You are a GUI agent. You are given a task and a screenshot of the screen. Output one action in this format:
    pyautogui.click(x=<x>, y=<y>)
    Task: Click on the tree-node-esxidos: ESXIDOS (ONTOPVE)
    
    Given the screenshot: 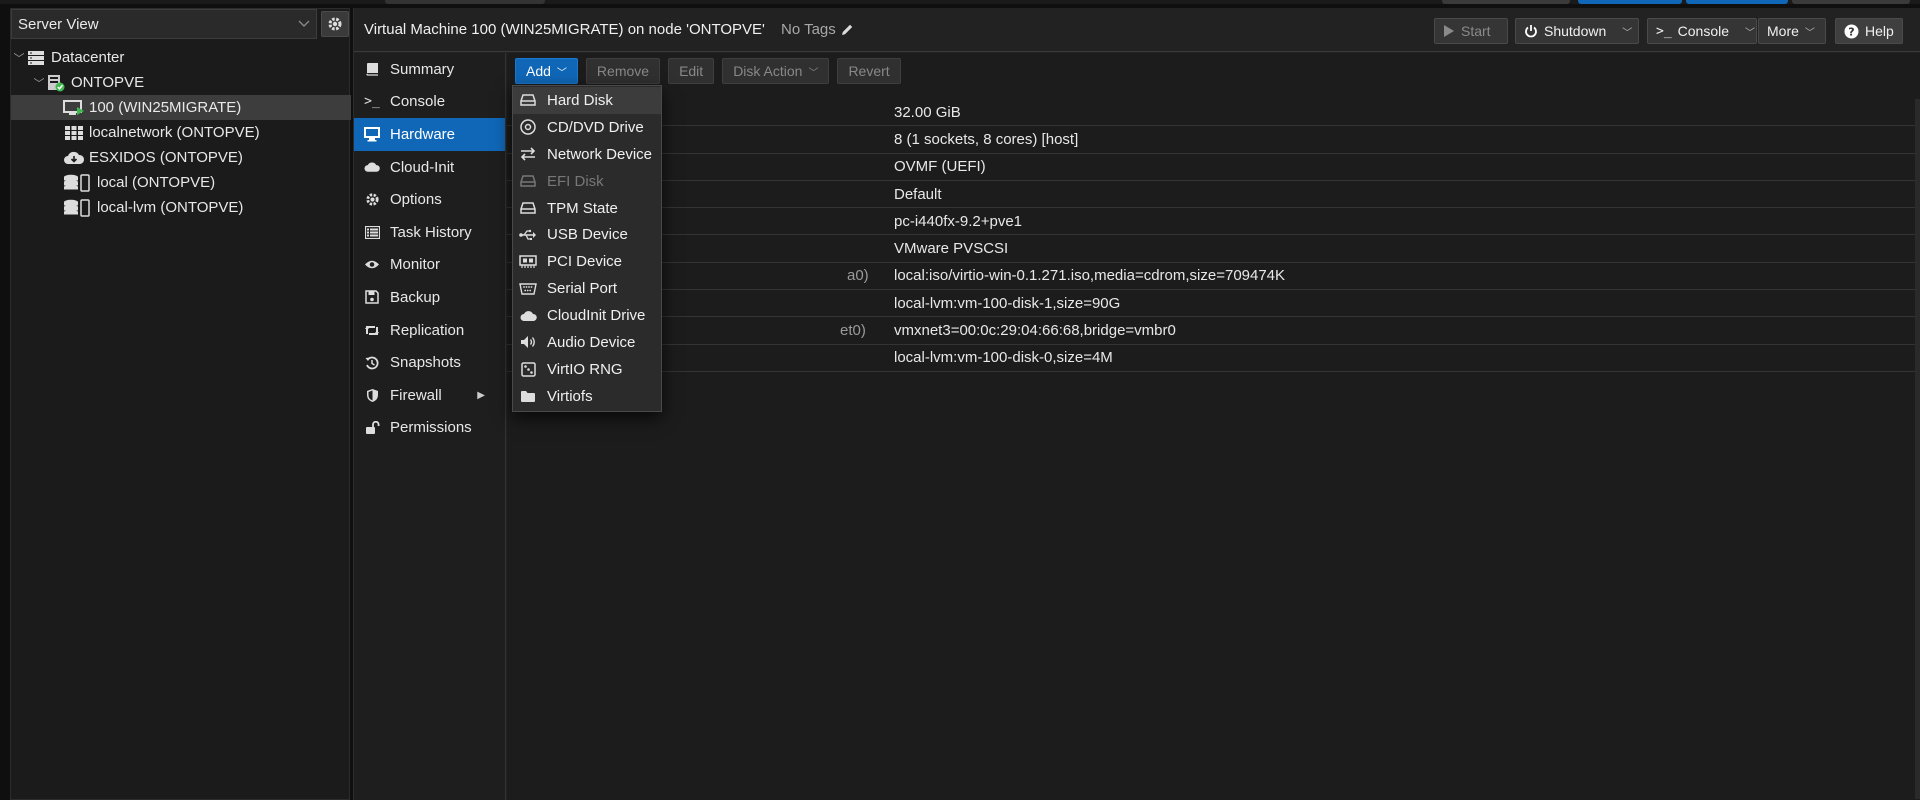 What is the action you would take?
    pyautogui.click(x=181, y=157)
    